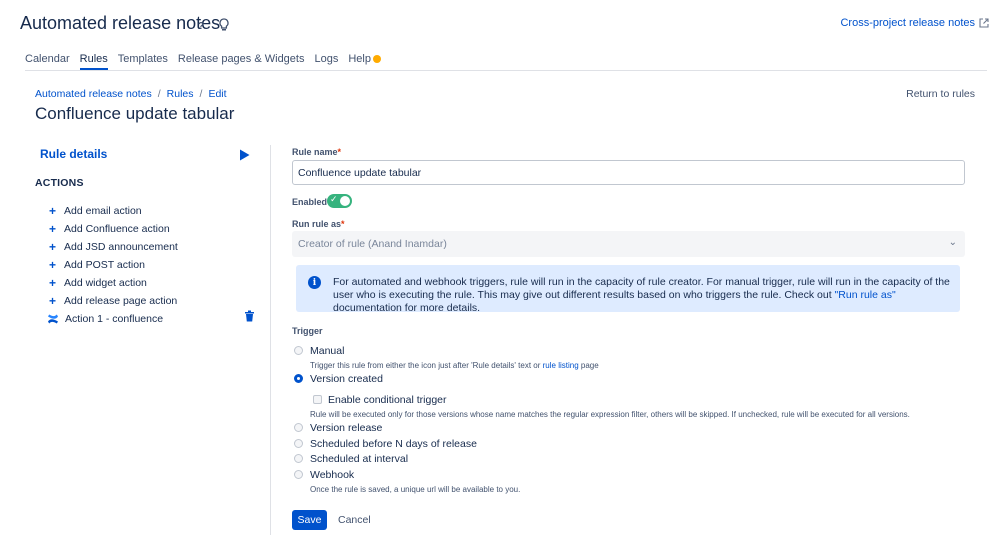 Image resolution: width=999 pixels, height=553 pixels. What do you see at coordinates (105, 283) in the screenshot?
I see `action-label: Add widget action` at bounding box center [105, 283].